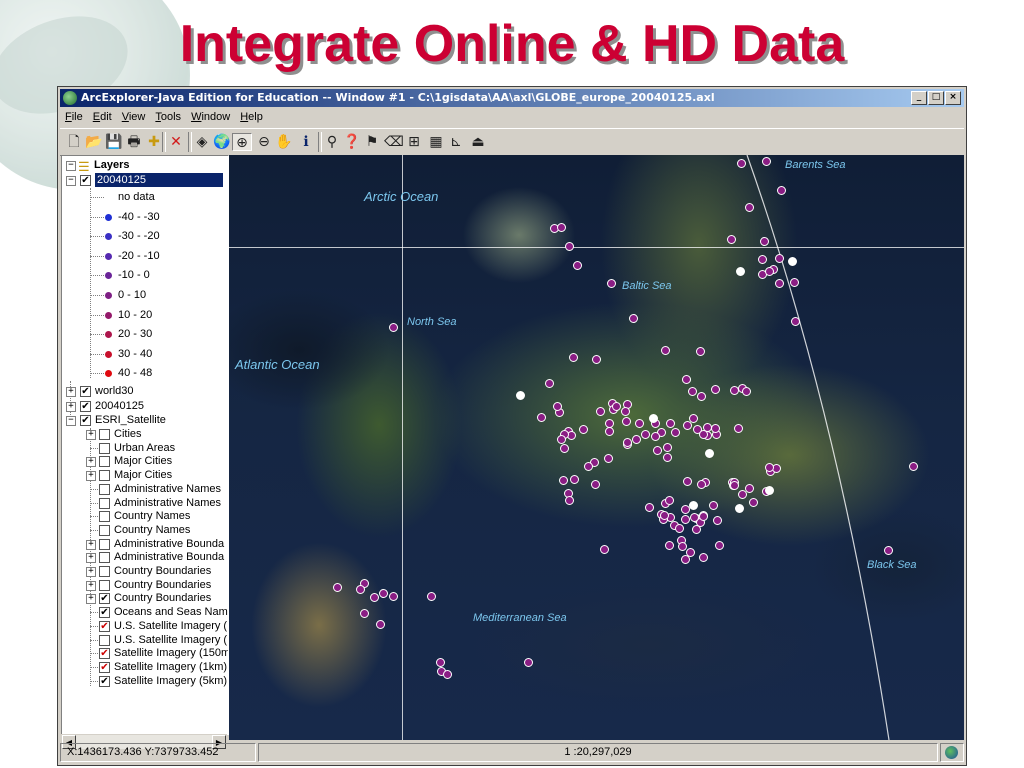  What do you see at coordinates (242, 142) in the screenshot?
I see `zoom-in-icon: ⊕` at bounding box center [242, 142].